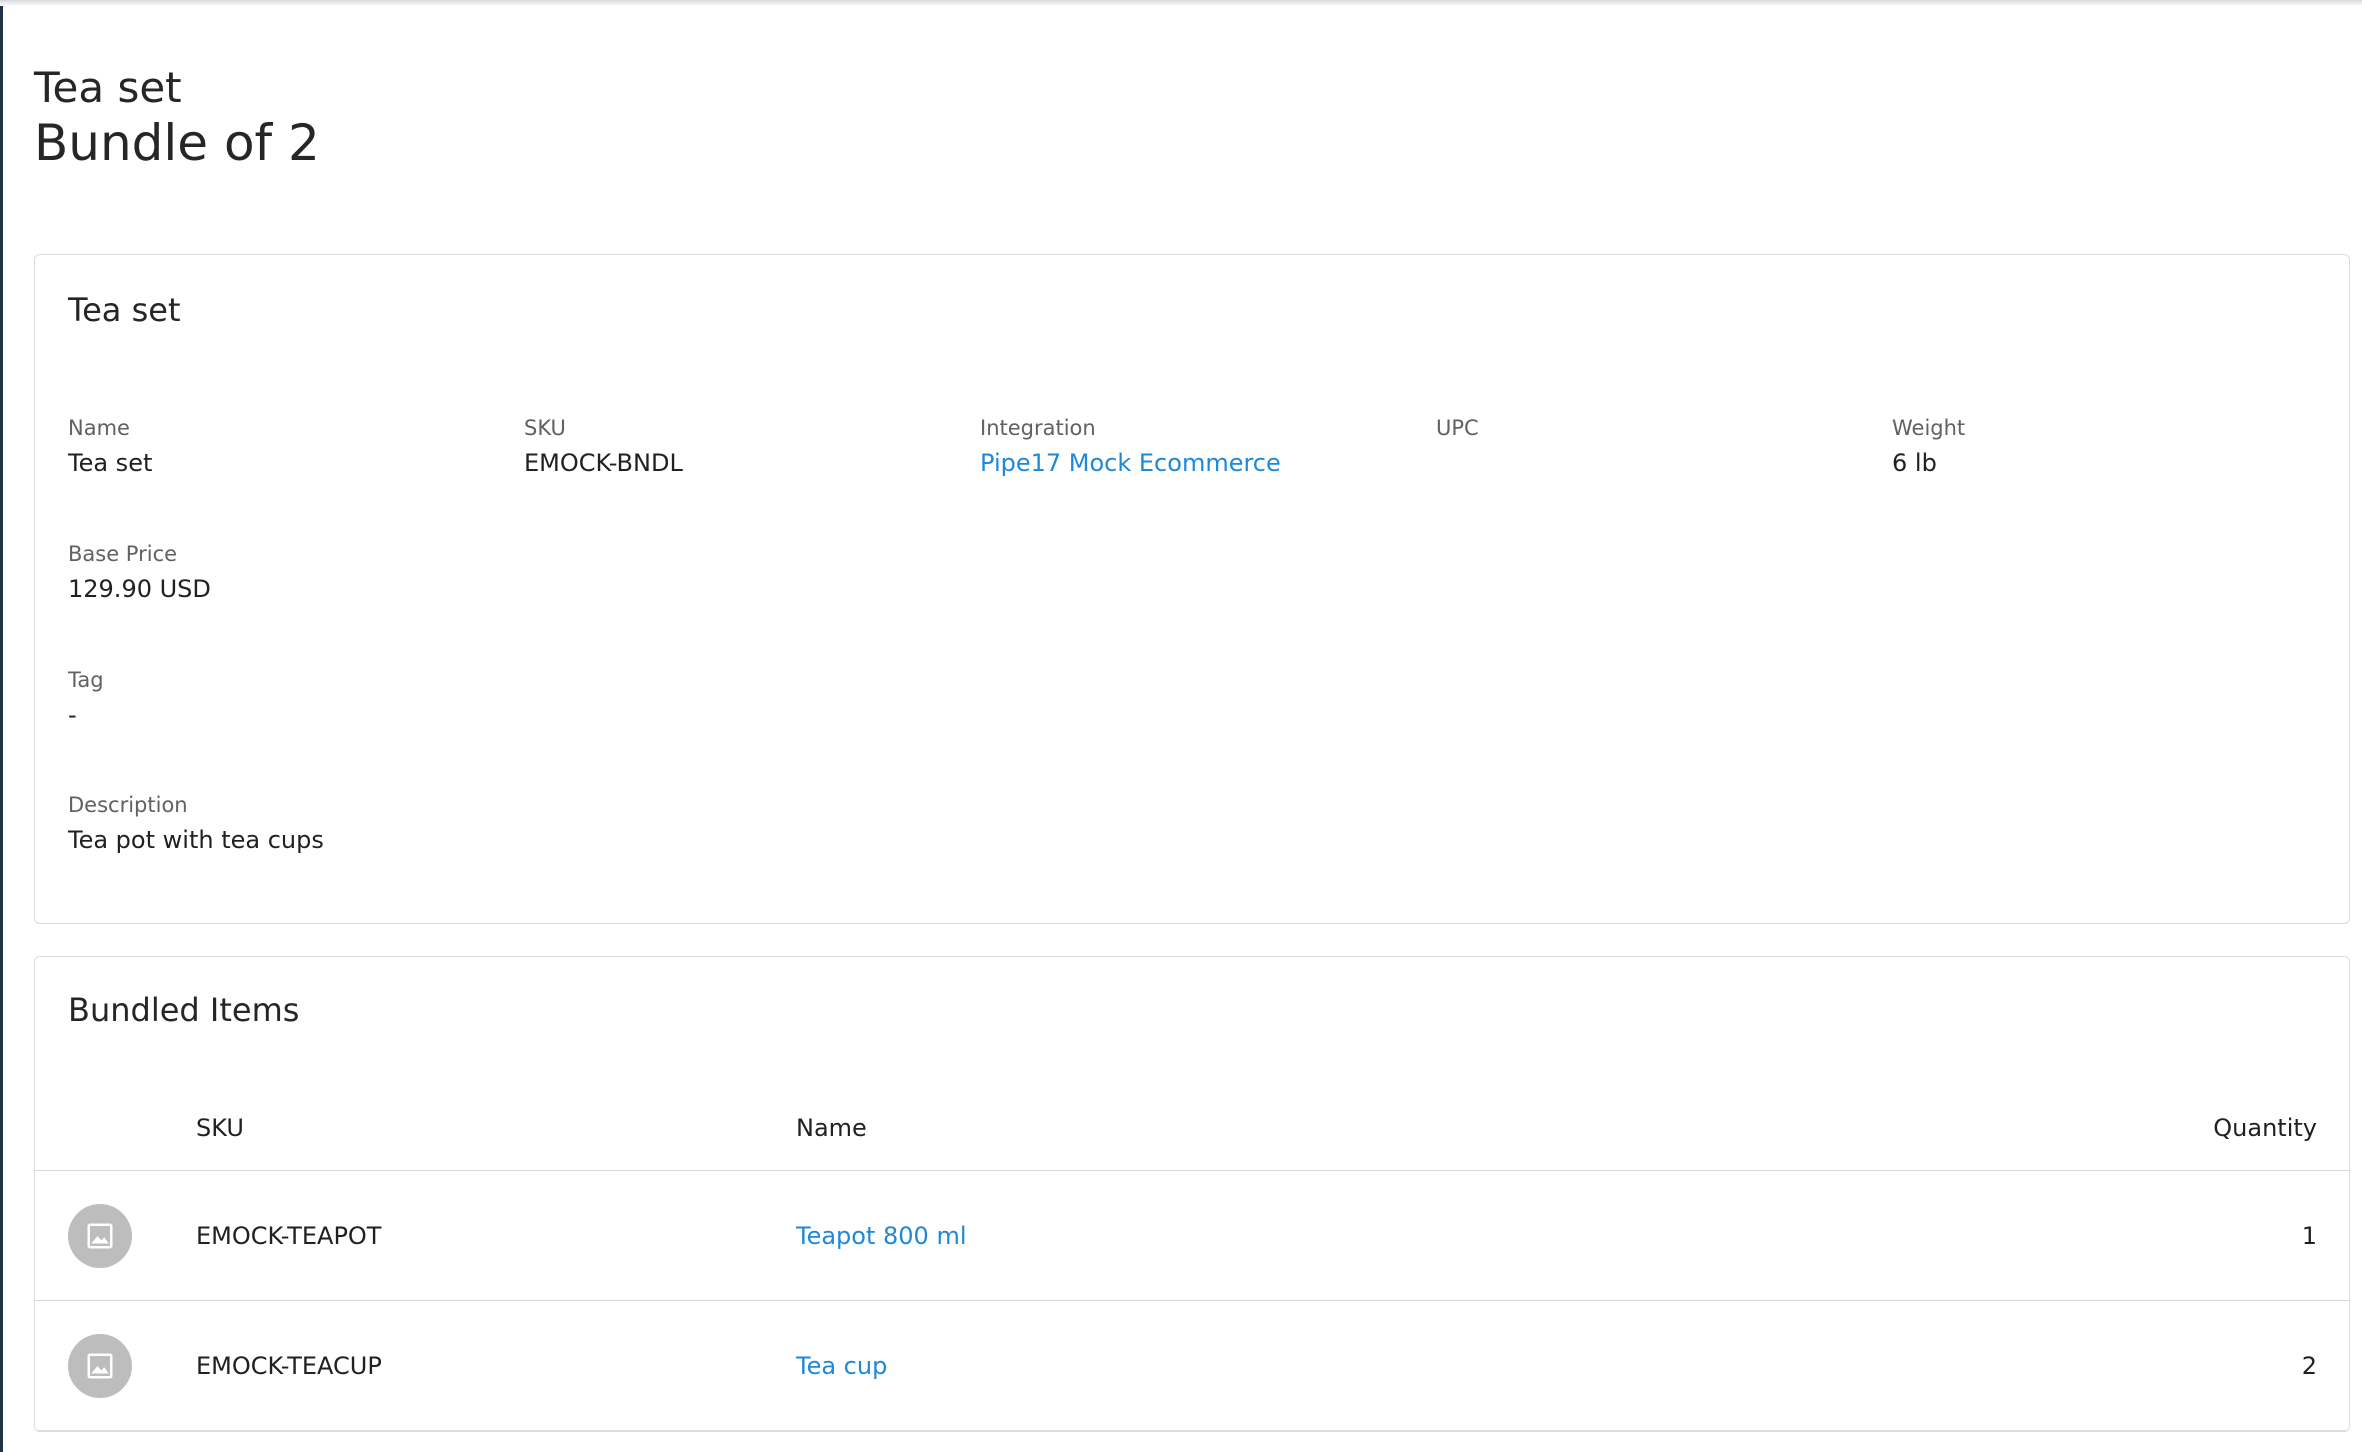 Image resolution: width=2362 pixels, height=1452 pixels. Describe the element at coordinates (86, 699) in the screenshot. I see `field-tag: Tag -` at that location.